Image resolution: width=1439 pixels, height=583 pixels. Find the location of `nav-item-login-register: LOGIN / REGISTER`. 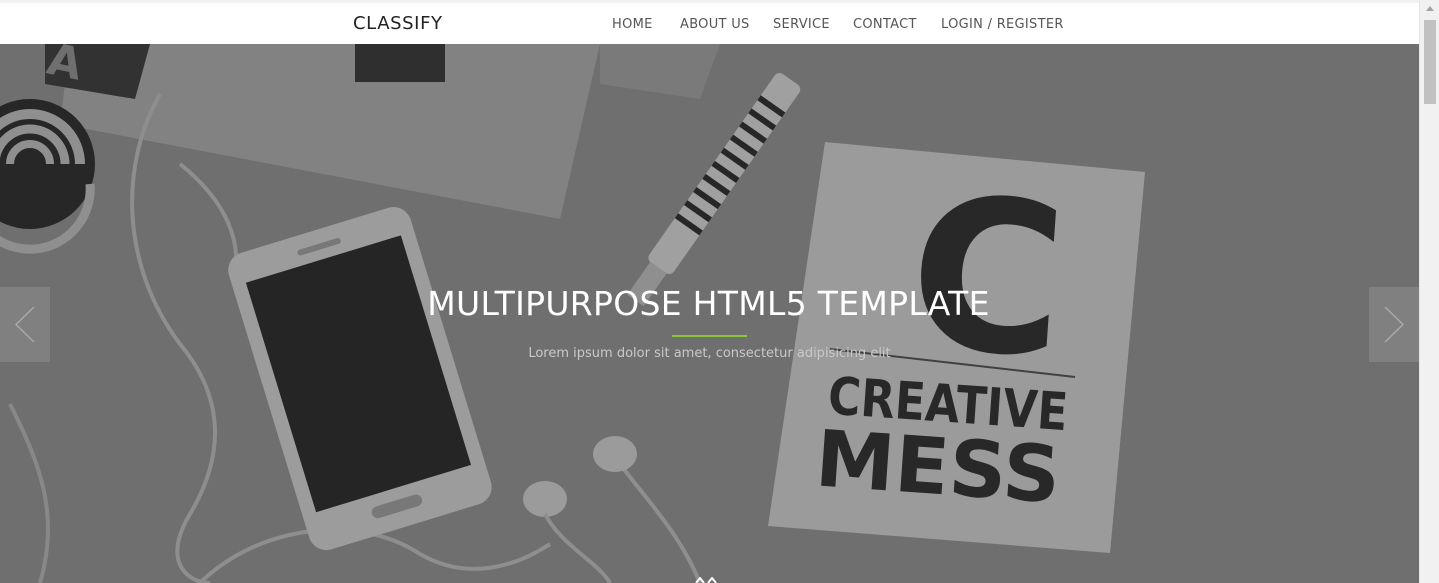

nav-item-login-register: LOGIN / REGISTER is located at coordinates (1002, 24).